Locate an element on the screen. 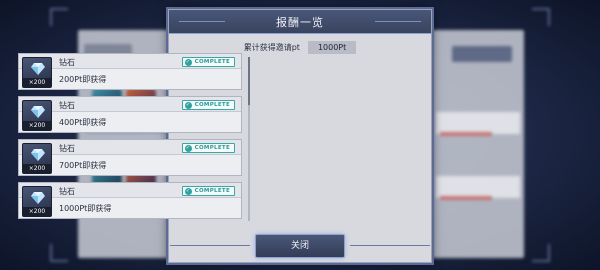  reward-requirement: 700Pt即获得 is located at coordinates (83, 165).